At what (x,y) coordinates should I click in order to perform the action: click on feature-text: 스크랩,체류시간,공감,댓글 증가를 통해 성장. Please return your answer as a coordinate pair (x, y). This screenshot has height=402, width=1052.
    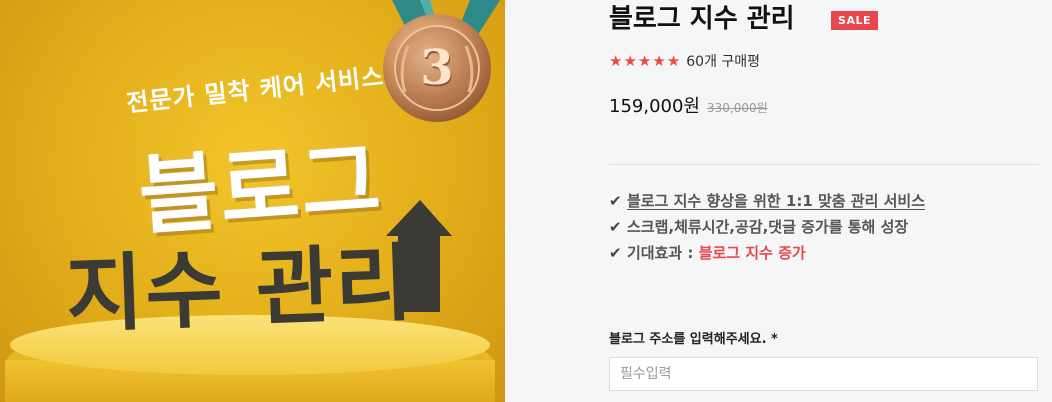
    Looking at the image, I should click on (768, 227).